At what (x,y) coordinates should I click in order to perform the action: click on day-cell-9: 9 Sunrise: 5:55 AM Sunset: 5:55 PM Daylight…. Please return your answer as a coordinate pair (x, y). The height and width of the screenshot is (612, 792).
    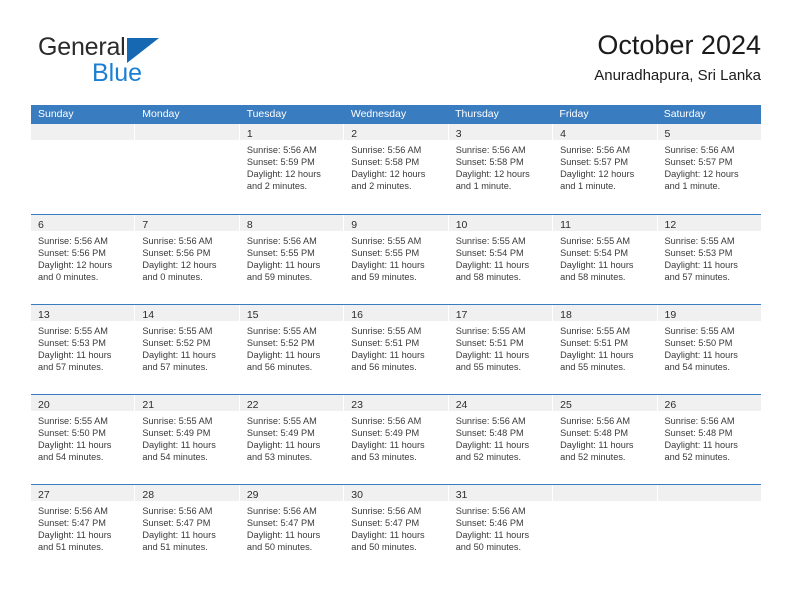
    Looking at the image, I should click on (396, 259).